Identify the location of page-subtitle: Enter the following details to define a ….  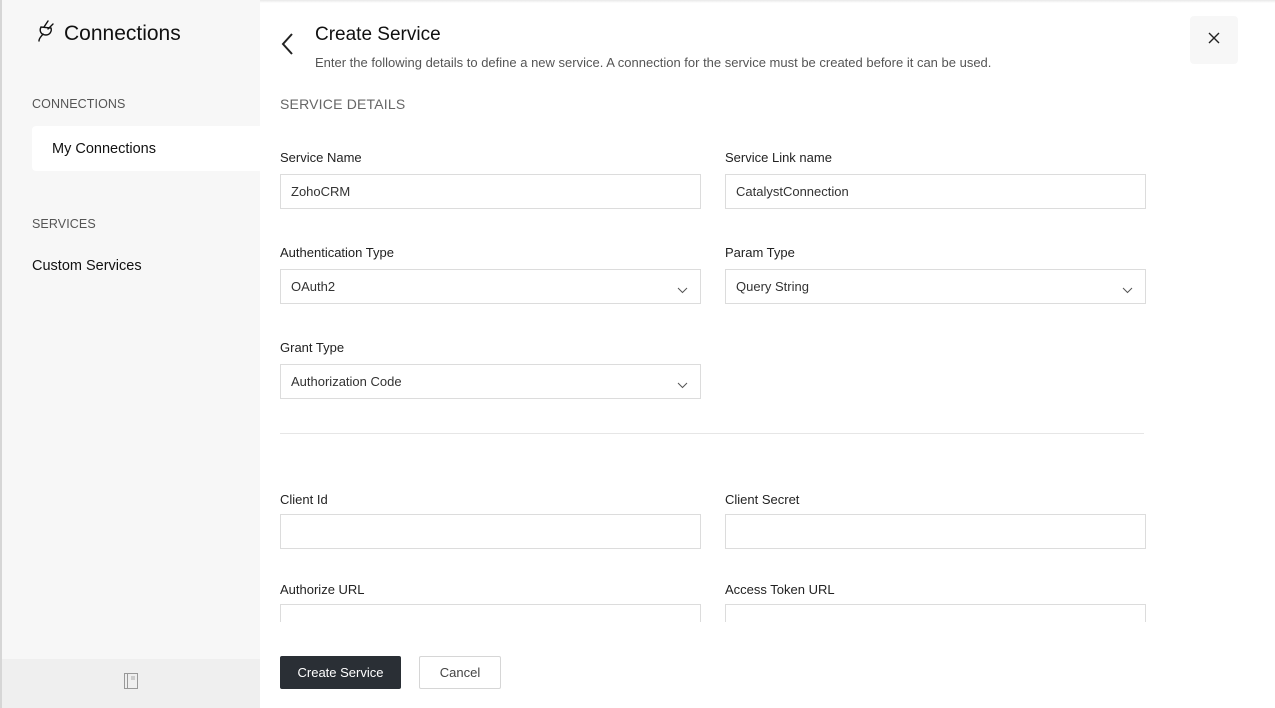
(653, 62).